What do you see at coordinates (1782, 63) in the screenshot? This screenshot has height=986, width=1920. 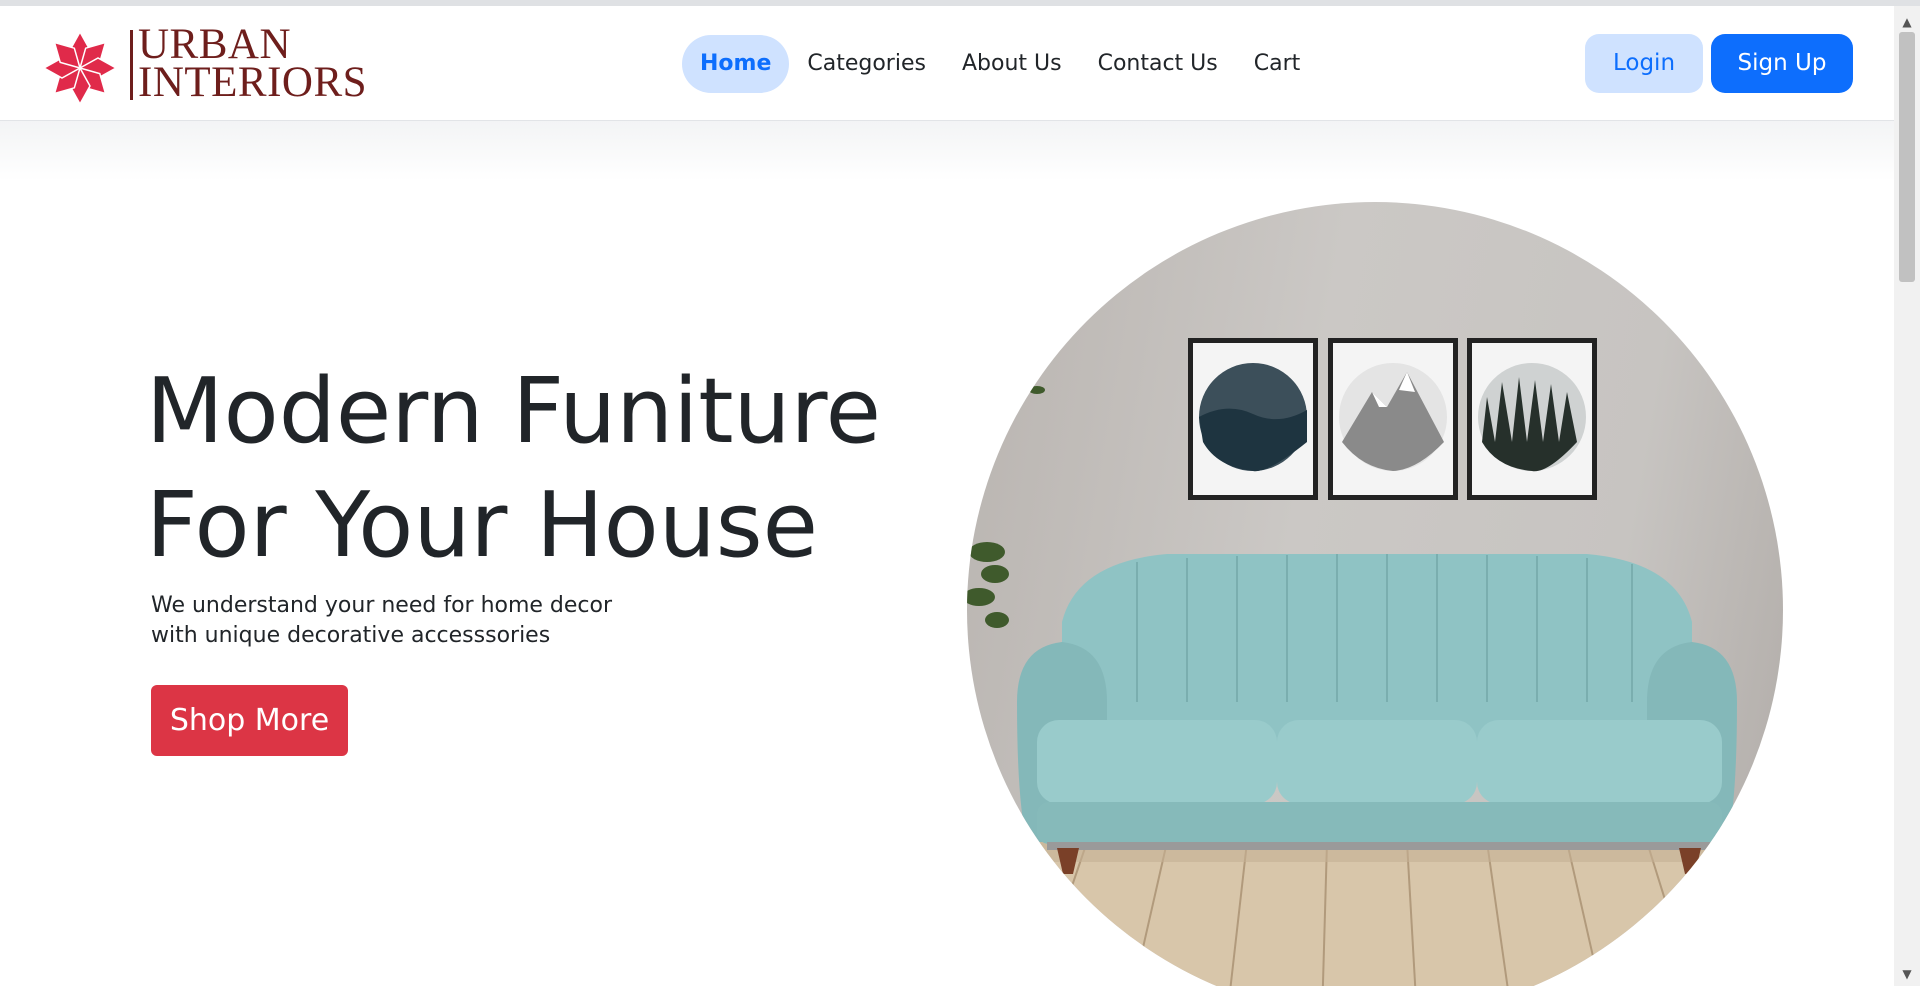 I see `sign-up-button: Sign Up` at bounding box center [1782, 63].